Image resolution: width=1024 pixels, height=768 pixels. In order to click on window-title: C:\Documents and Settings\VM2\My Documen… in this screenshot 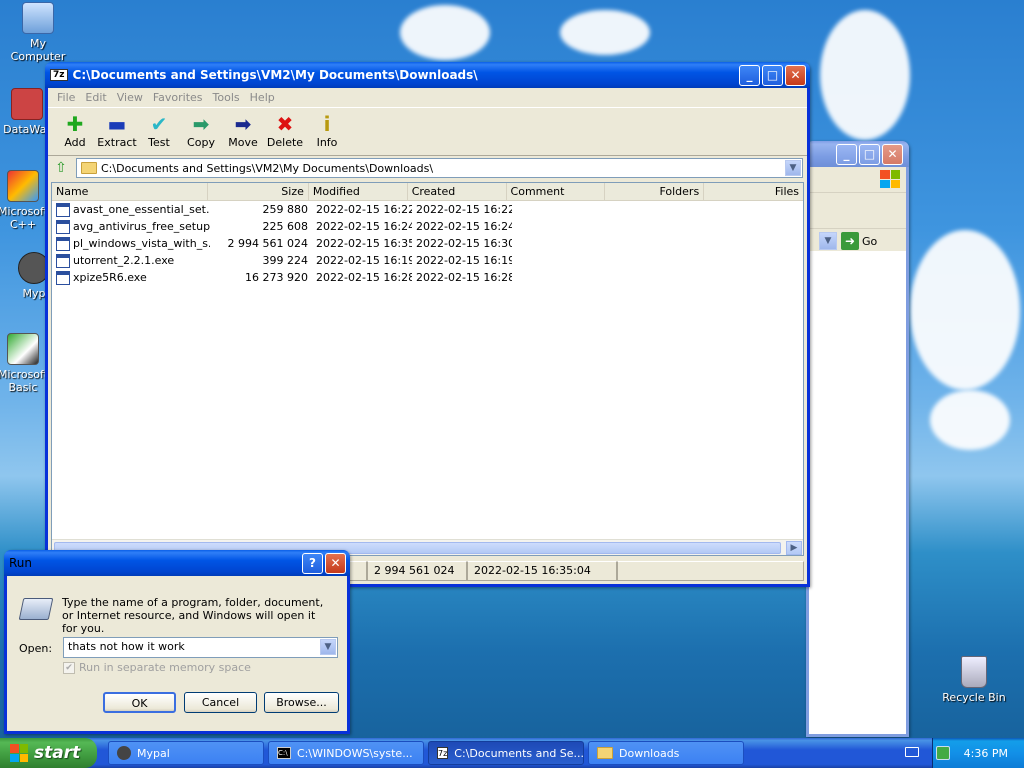, I will do `click(275, 75)`.